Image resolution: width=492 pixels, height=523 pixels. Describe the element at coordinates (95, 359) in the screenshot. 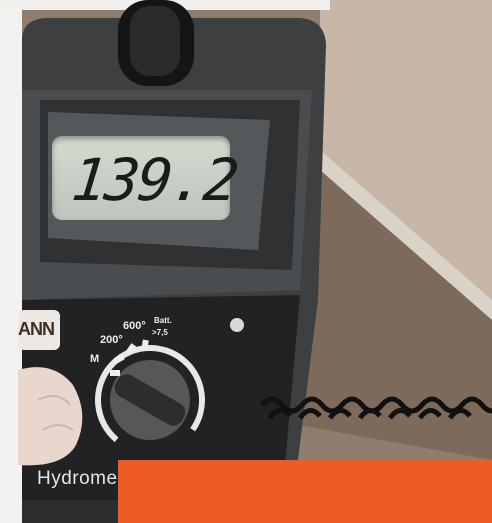

I see `dial-label-m: M` at that location.